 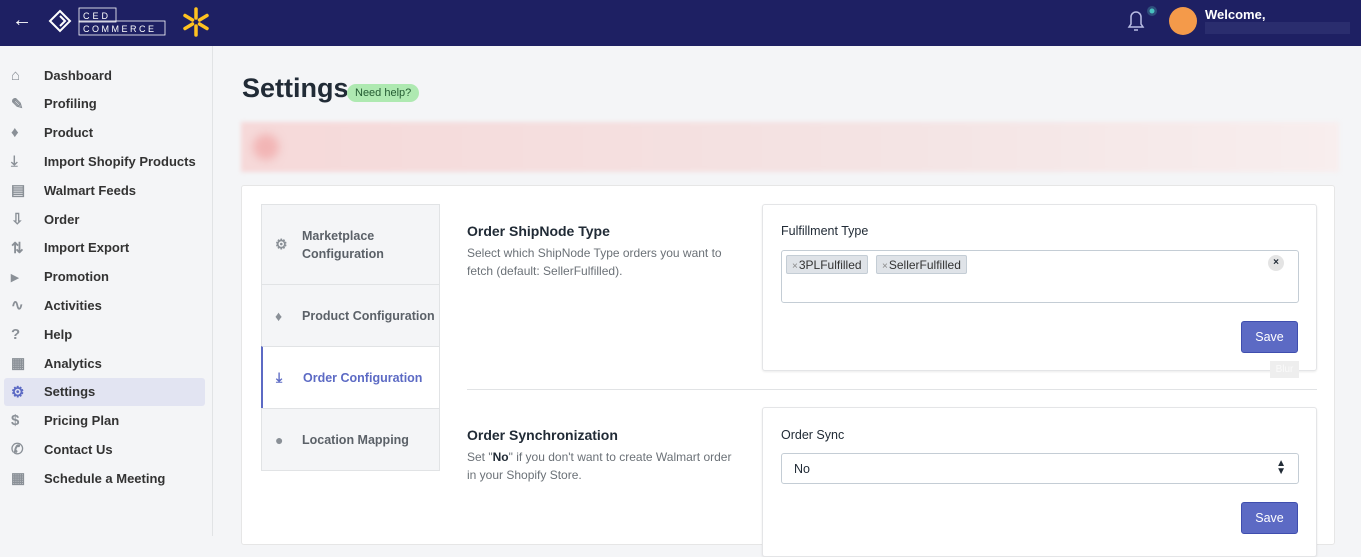 I want to click on sidebar-item-label: Contact Us, so click(x=78, y=449).